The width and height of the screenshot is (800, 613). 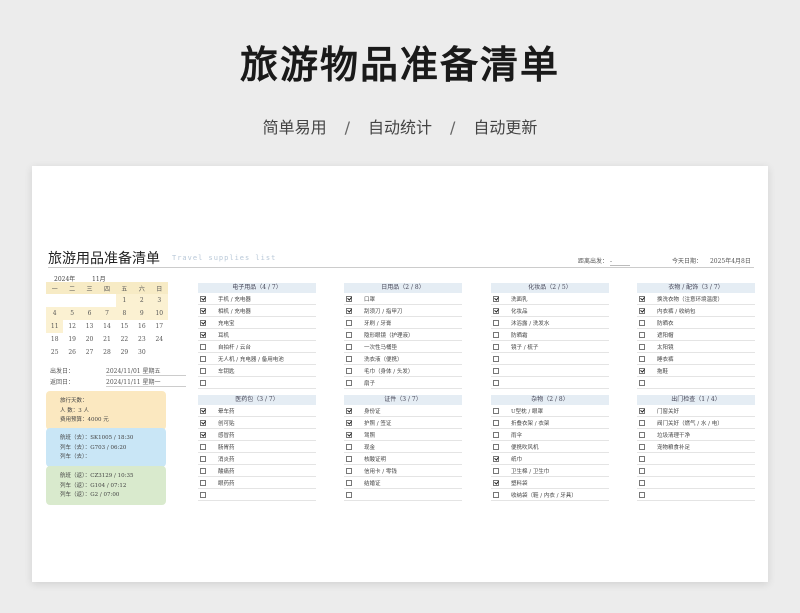 What do you see at coordinates (146, 371) in the screenshot?
I see `depart-date: 2024/11/01 星期五` at bounding box center [146, 371].